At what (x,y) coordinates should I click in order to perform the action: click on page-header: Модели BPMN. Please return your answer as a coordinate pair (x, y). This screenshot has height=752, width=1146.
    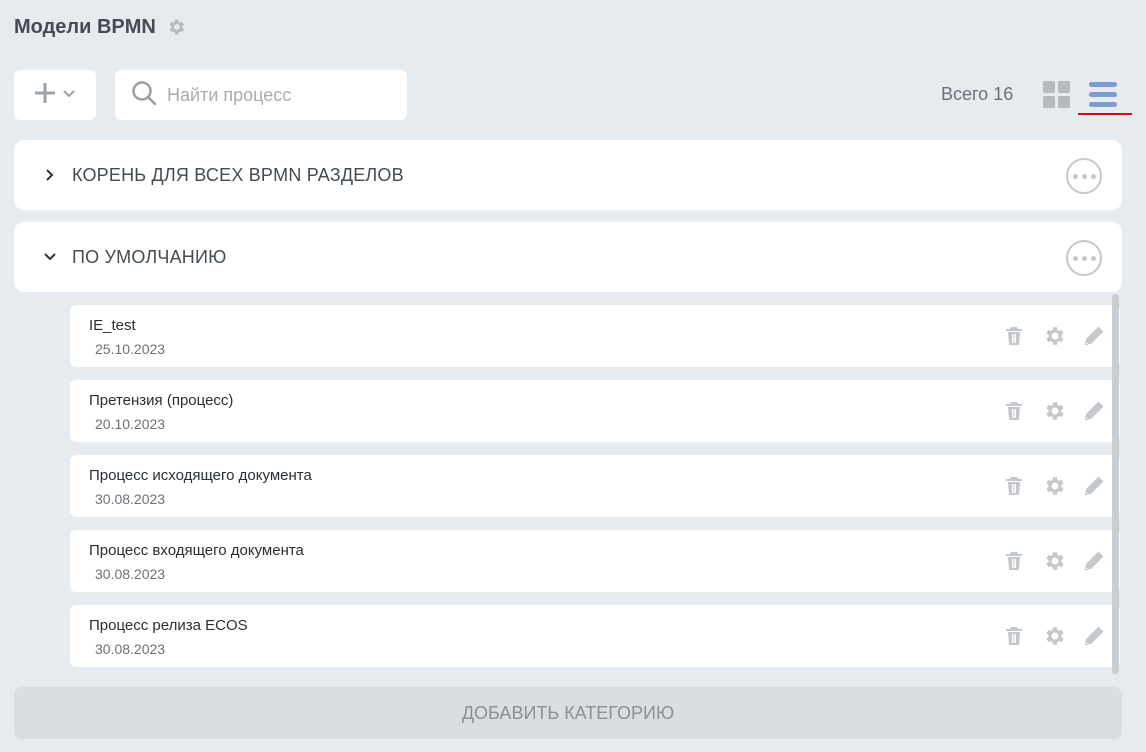
    Looking at the image, I should click on (100, 27).